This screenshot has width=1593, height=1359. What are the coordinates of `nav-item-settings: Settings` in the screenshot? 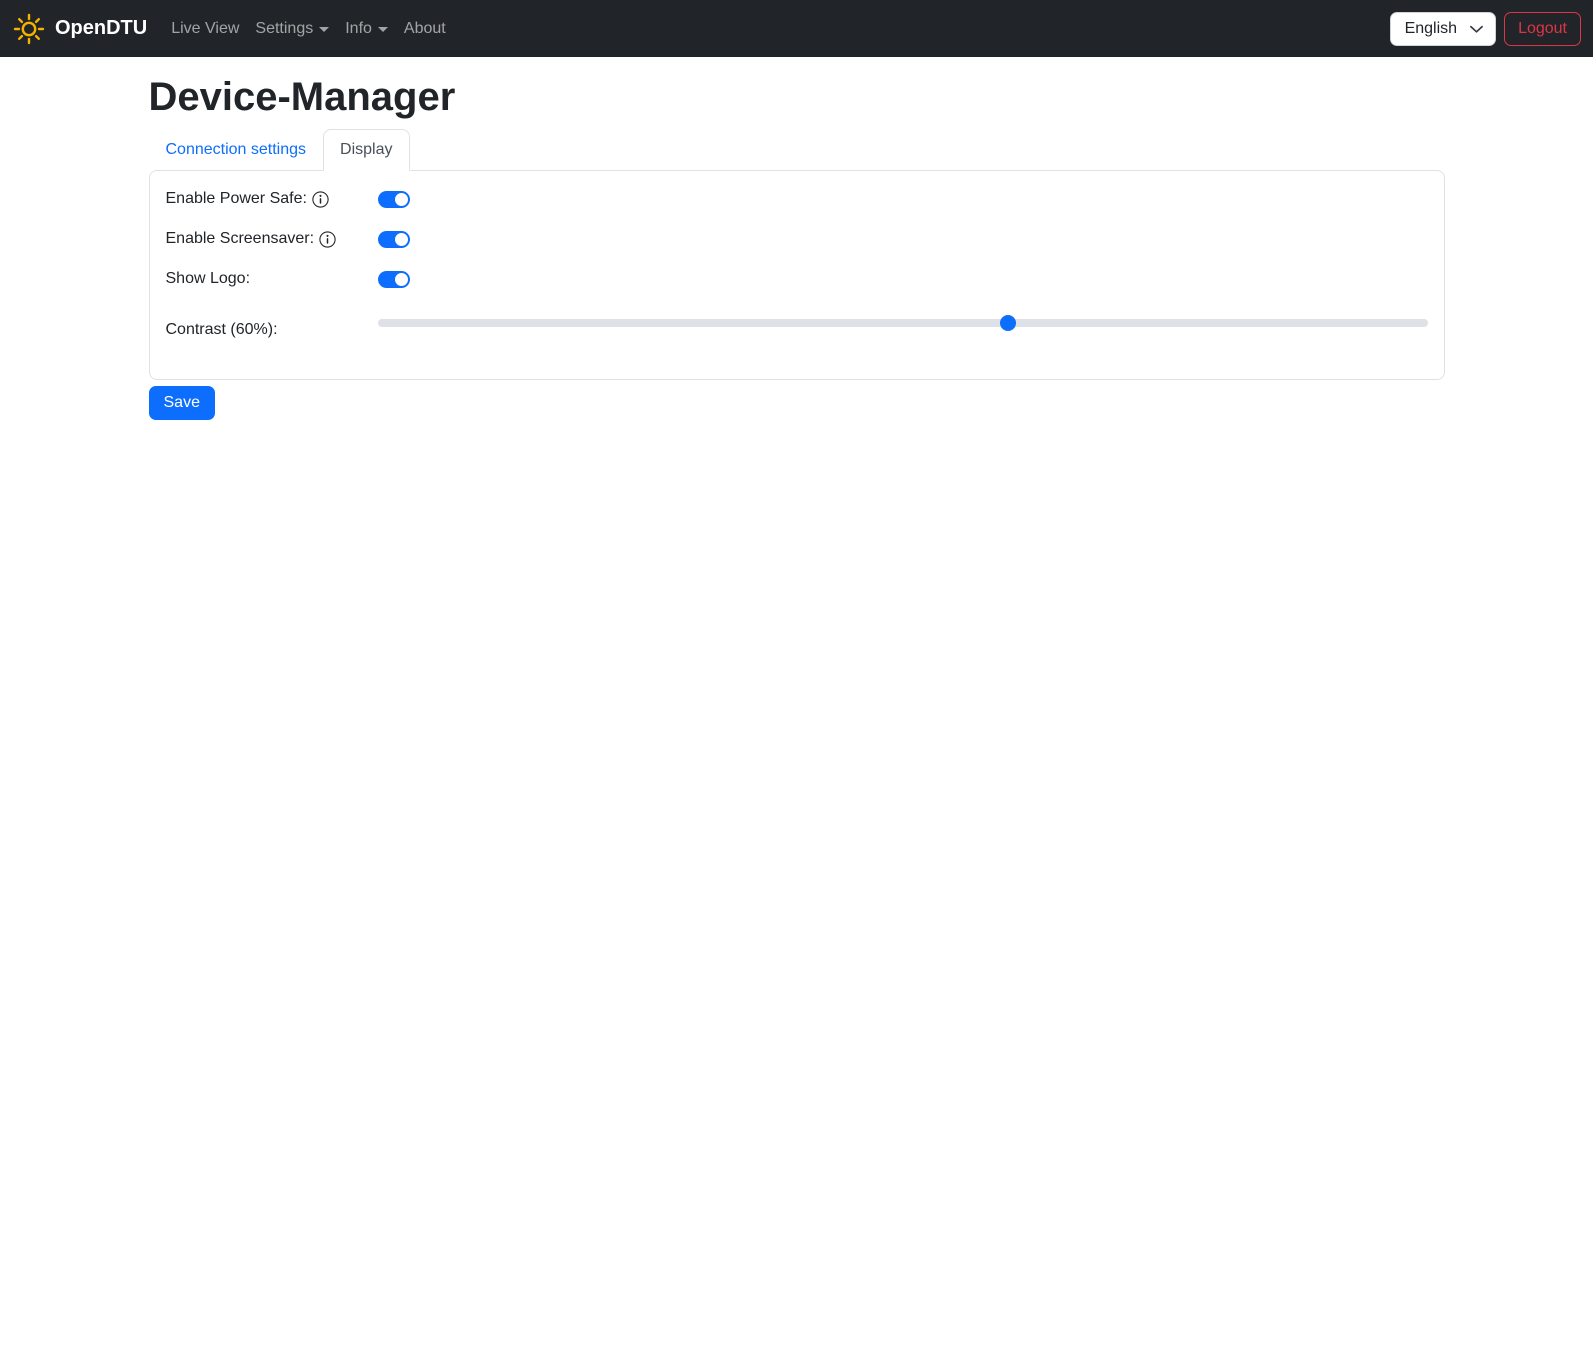 It's located at (292, 29).